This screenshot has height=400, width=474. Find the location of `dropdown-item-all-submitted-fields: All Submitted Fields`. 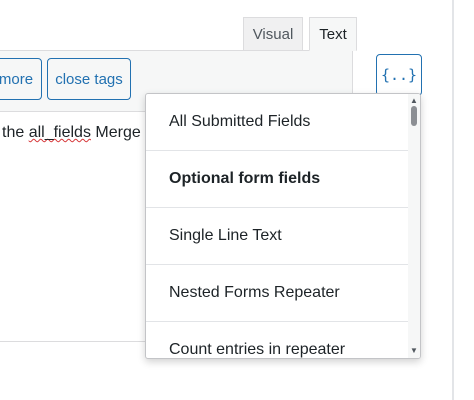

dropdown-item-all-submitted-fields: All Submitted Fields is located at coordinates (277, 122).